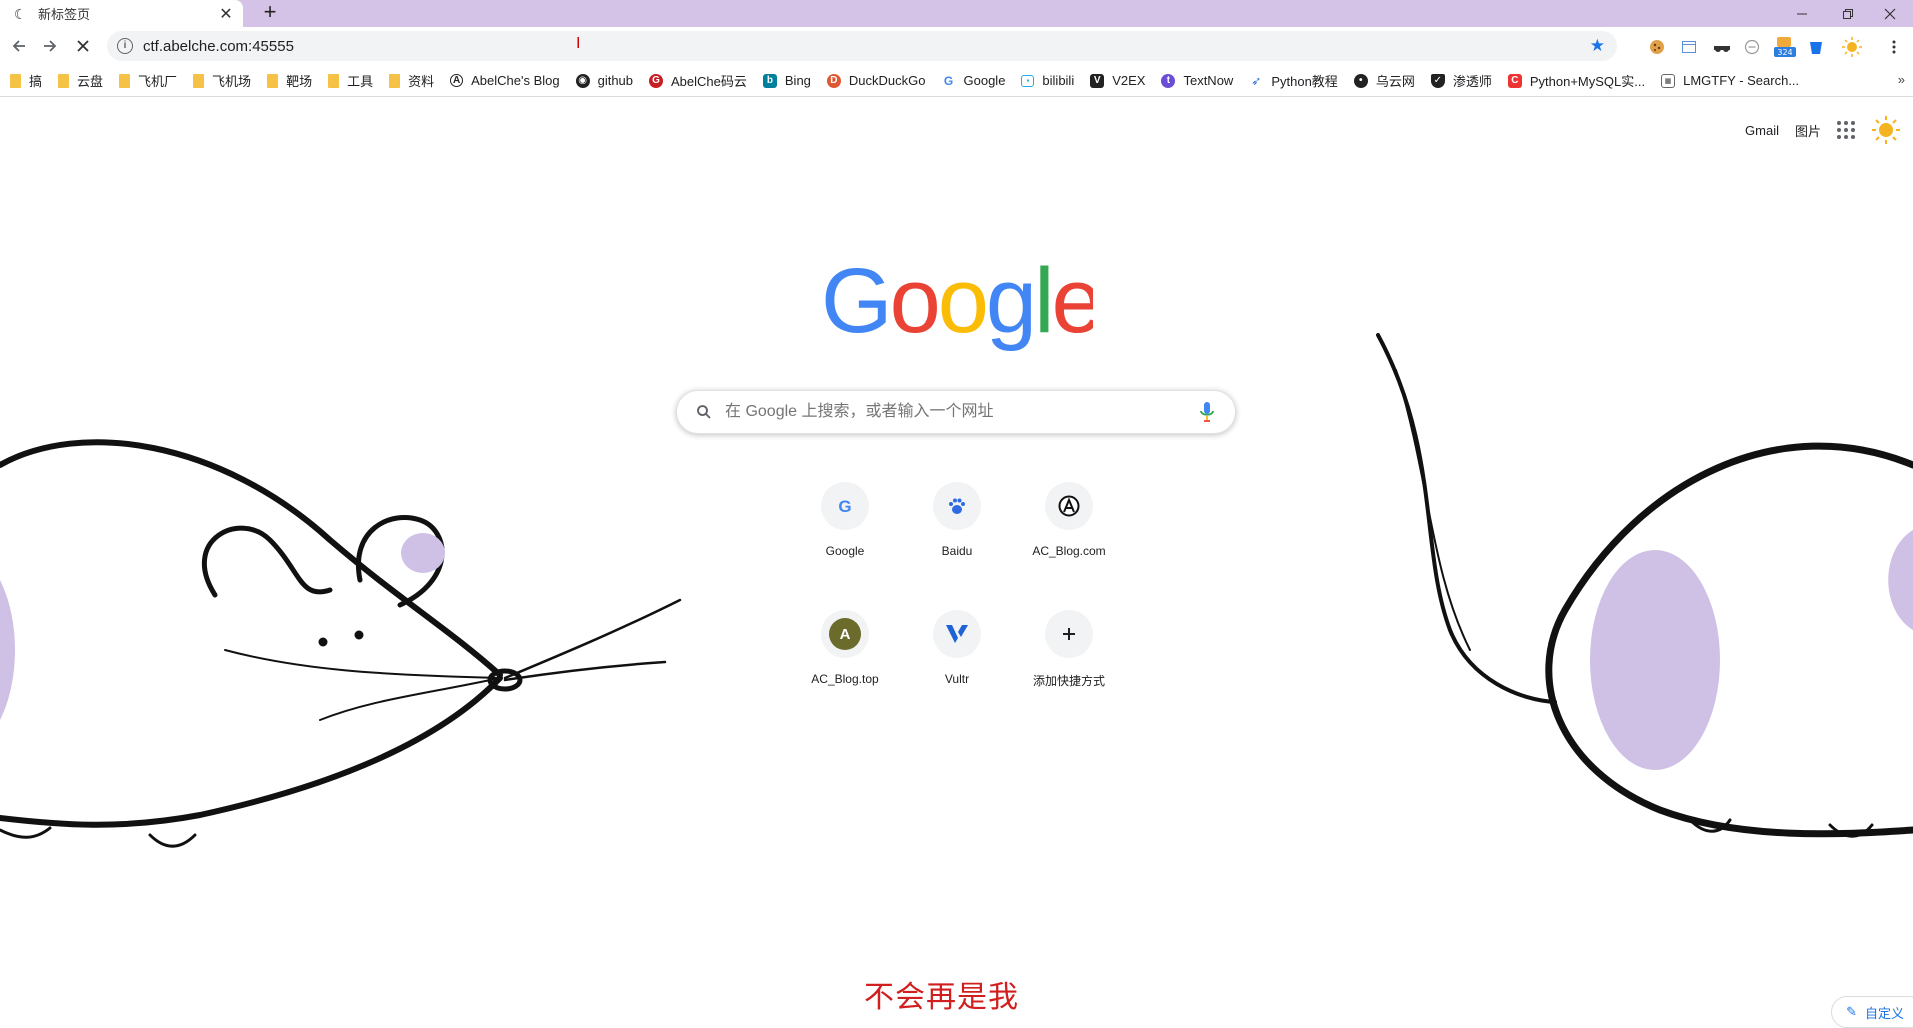 This screenshot has width=1913, height=1028. Describe the element at coordinates (50, 46) in the screenshot. I see `forward-button` at that location.